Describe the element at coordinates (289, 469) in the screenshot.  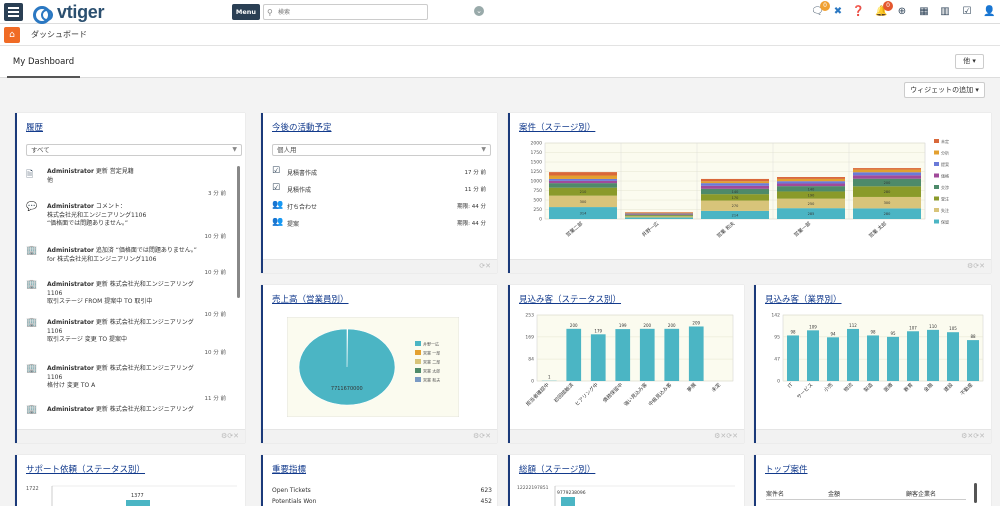
I see `widget-title: 重要指標` at that location.